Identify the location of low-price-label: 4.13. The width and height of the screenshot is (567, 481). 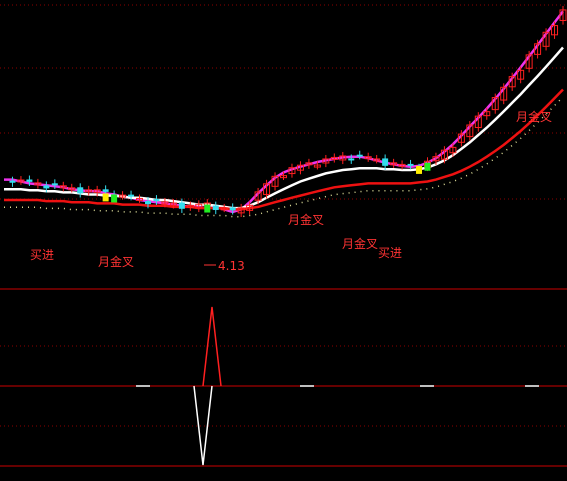
(231, 266).